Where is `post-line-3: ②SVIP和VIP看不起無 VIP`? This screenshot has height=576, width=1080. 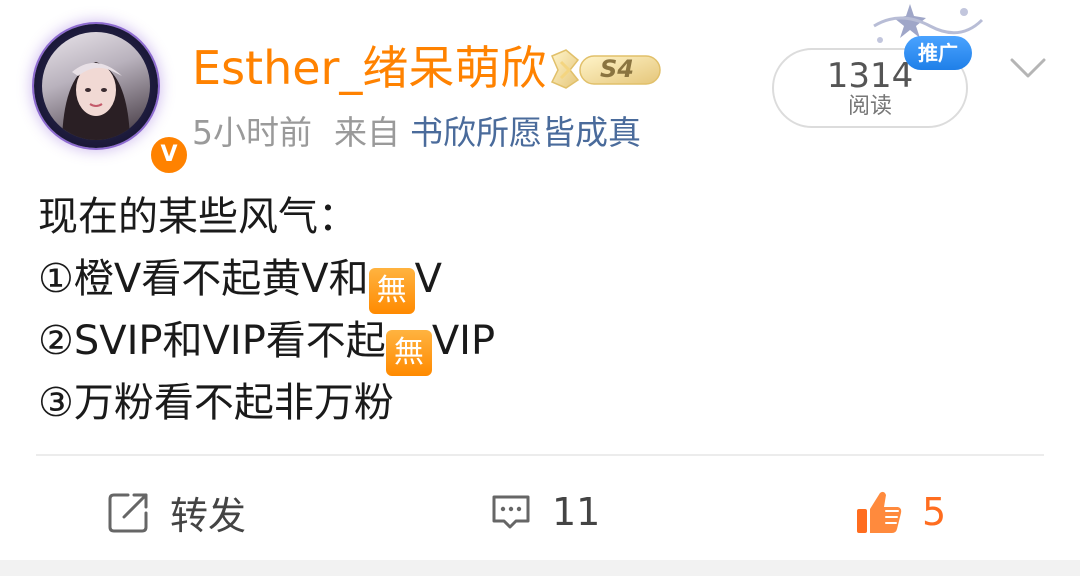 post-line-3: ②SVIP和VIP看不起無 VIP is located at coordinates (538, 343).